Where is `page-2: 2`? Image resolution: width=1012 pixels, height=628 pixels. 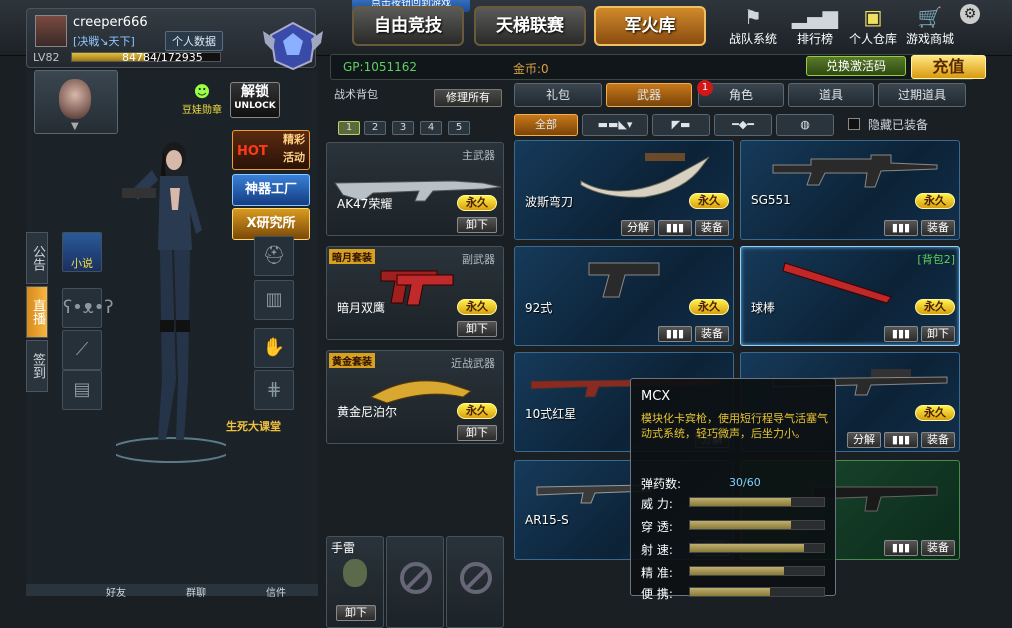 page-2: 2 is located at coordinates (375, 128).